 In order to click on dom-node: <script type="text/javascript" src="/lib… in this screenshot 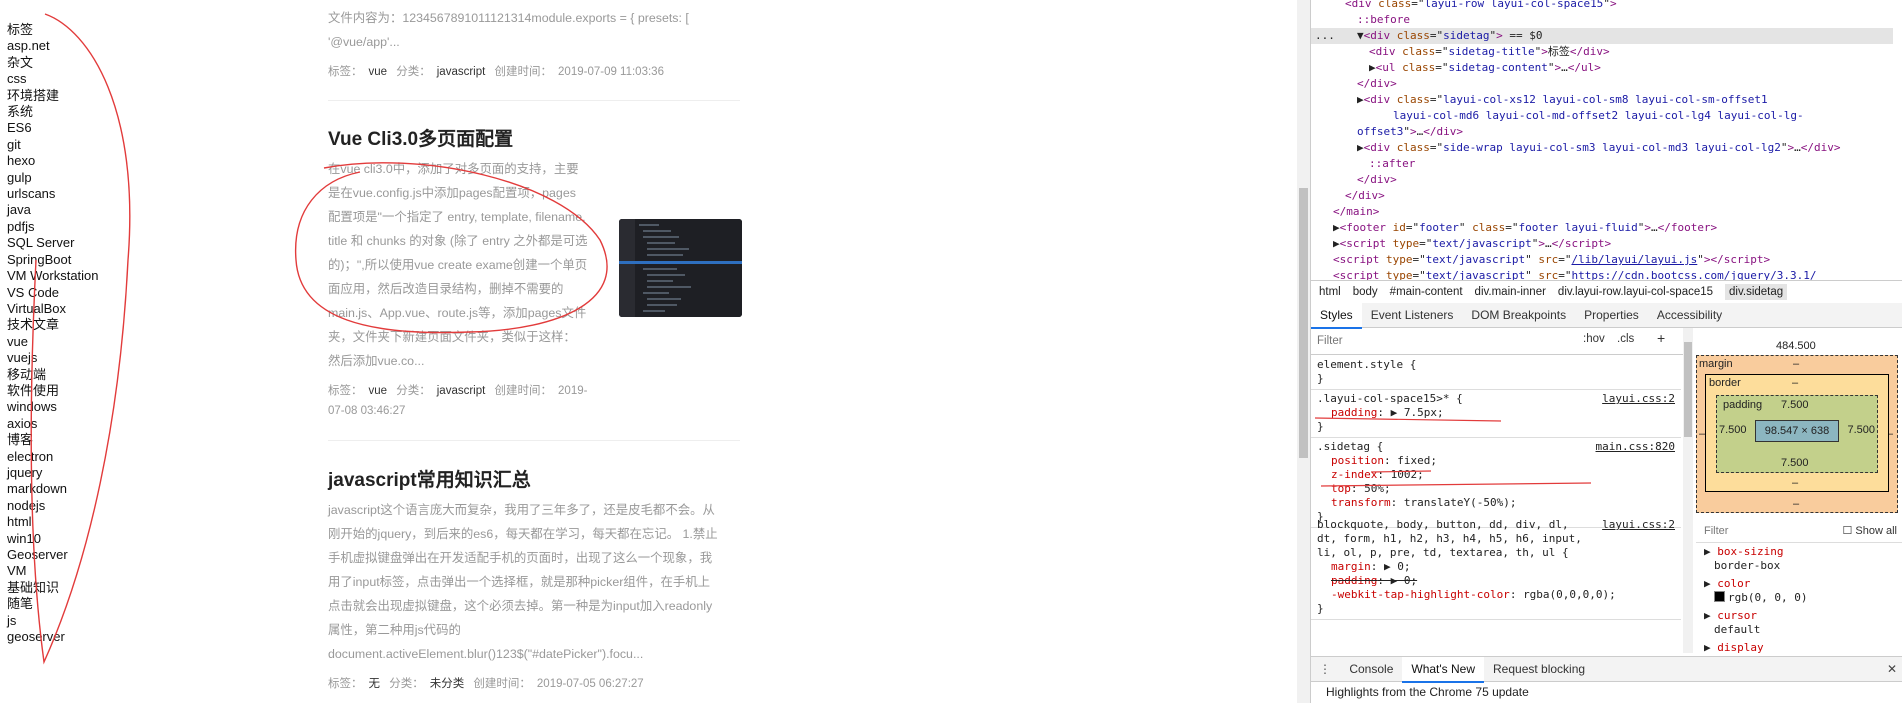, I will do `click(1551, 260)`.